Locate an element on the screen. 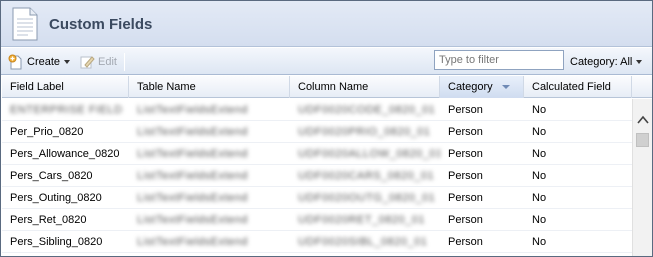  column-header-table-name: Table Name is located at coordinates (209, 87).